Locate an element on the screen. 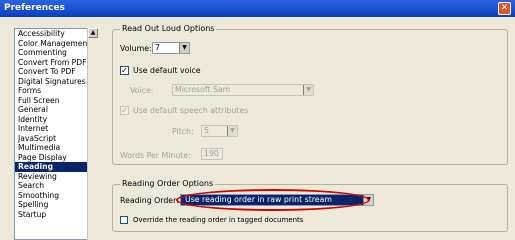  highlight-annotation is located at coordinates (273, 200).